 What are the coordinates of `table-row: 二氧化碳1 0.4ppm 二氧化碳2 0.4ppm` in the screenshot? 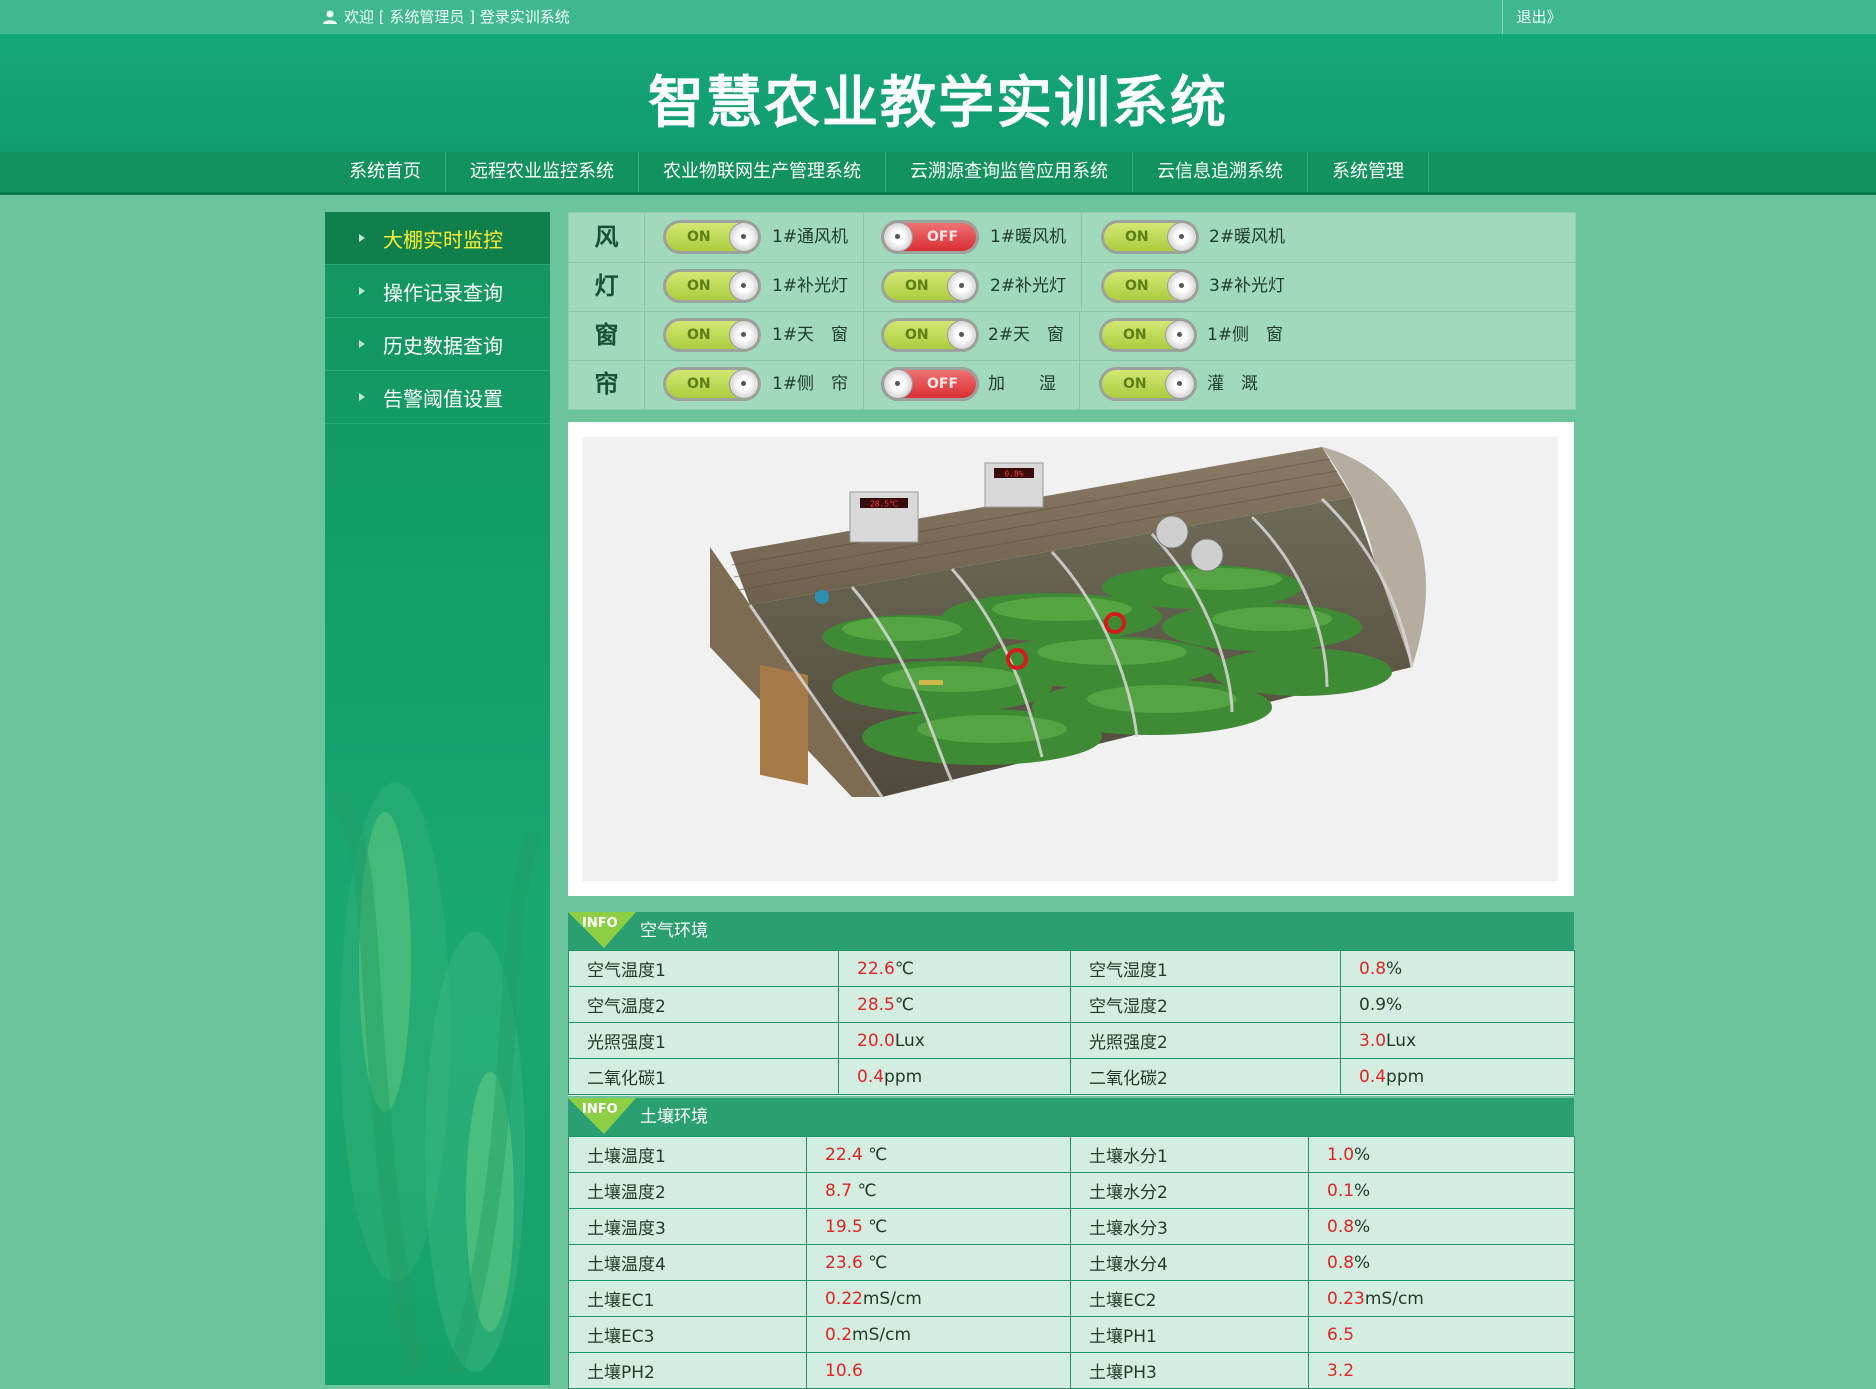 It's located at (1071, 1076).